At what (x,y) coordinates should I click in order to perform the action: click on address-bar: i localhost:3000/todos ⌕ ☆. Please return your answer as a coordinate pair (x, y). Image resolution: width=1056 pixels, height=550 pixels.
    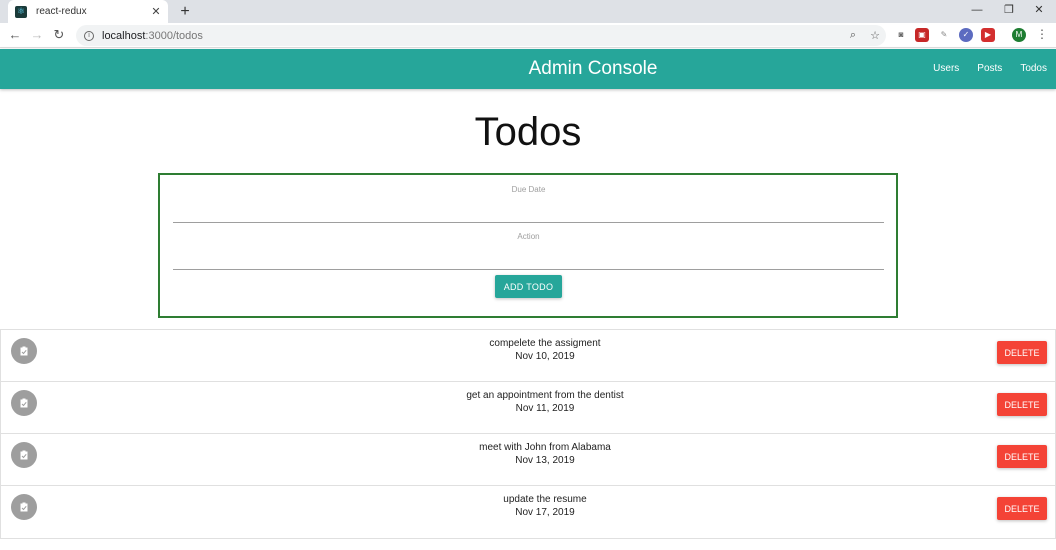
    Looking at the image, I should click on (481, 35).